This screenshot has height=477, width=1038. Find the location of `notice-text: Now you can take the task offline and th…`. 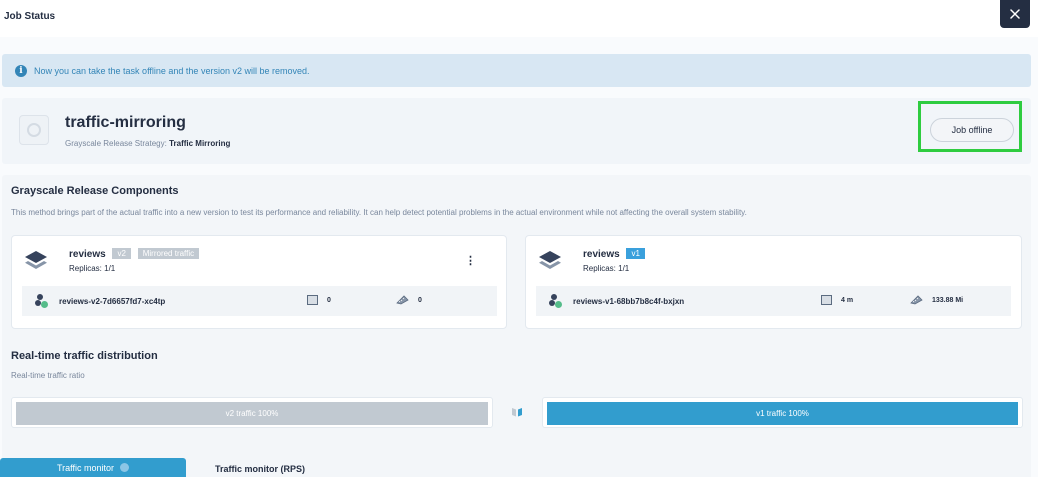

notice-text: Now you can take the task offline and th… is located at coordinates (172, 70).